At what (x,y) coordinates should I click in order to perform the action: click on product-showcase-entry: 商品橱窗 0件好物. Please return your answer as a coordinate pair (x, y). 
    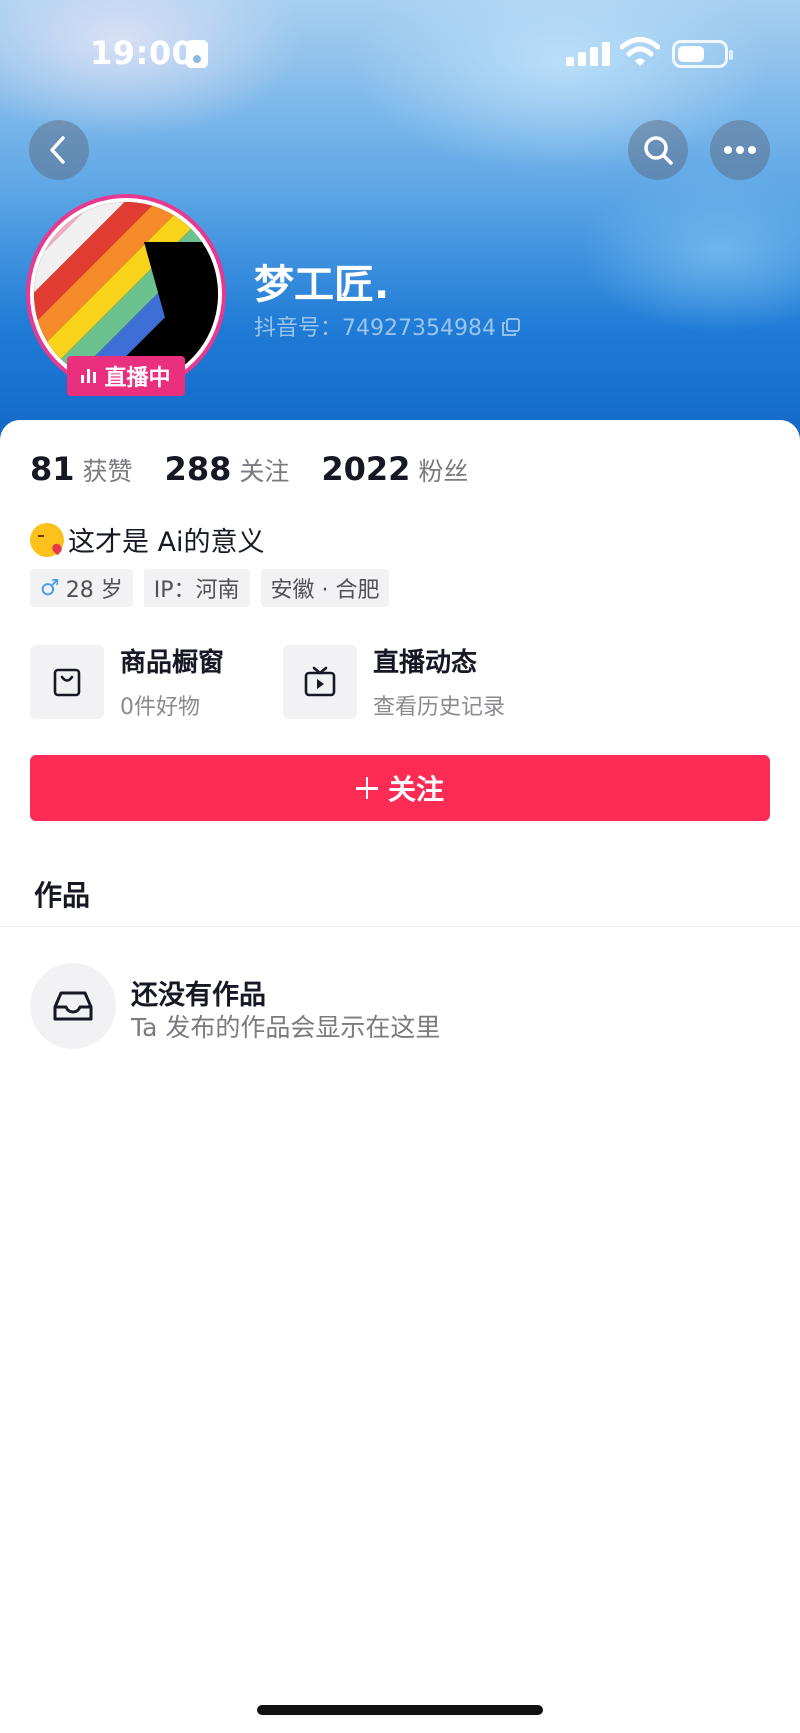
    Looking at the image, I should click on (127, 681).